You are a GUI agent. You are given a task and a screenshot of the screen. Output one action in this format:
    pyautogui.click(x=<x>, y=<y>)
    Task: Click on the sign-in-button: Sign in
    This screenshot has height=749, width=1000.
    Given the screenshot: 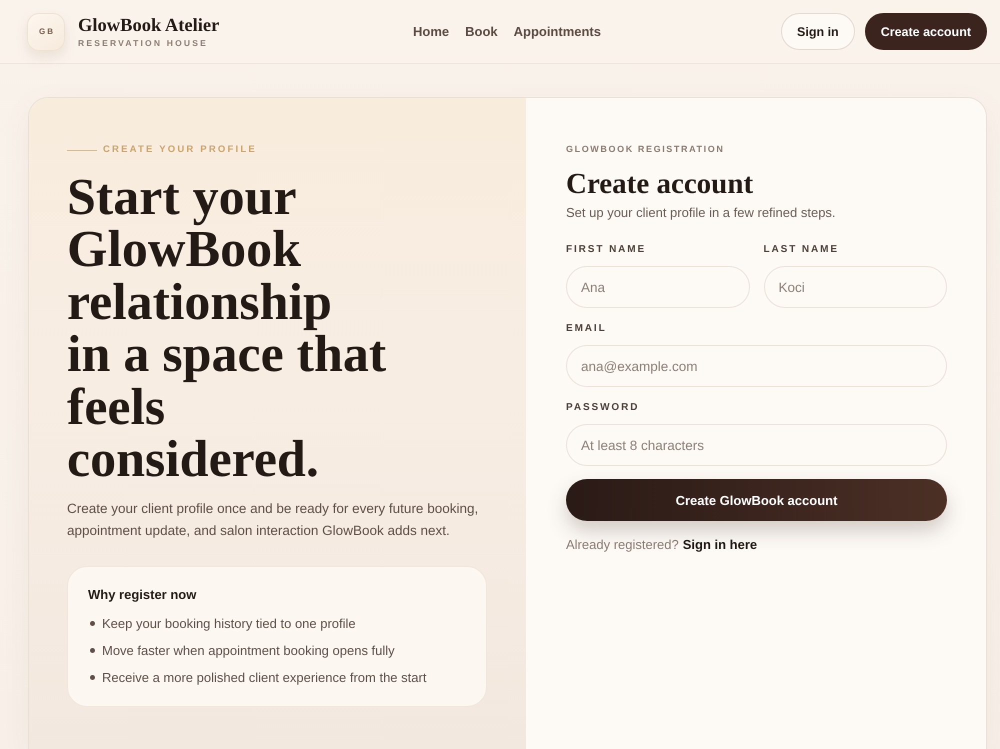 What is the action you would take?
    pyautogui.click(x=818, y=31)
    